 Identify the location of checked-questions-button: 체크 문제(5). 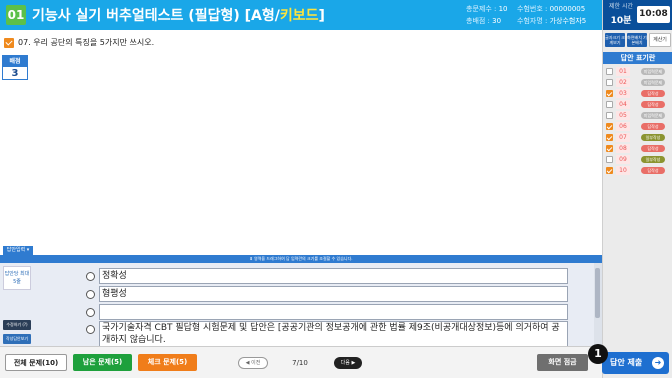
(167, 362).